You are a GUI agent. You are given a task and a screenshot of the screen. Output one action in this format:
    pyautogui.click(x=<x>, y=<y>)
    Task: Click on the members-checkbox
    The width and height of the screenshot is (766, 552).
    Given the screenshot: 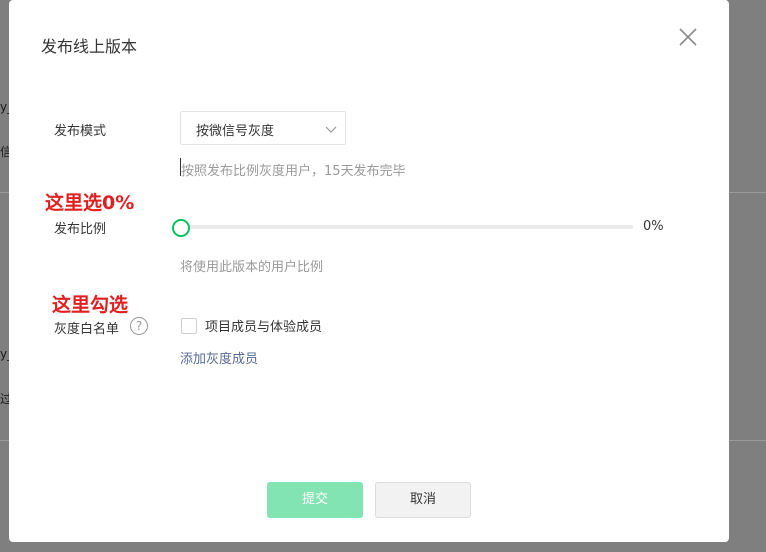 What is the action you would take?
    pyautogui.click(x=189, y=326)
    